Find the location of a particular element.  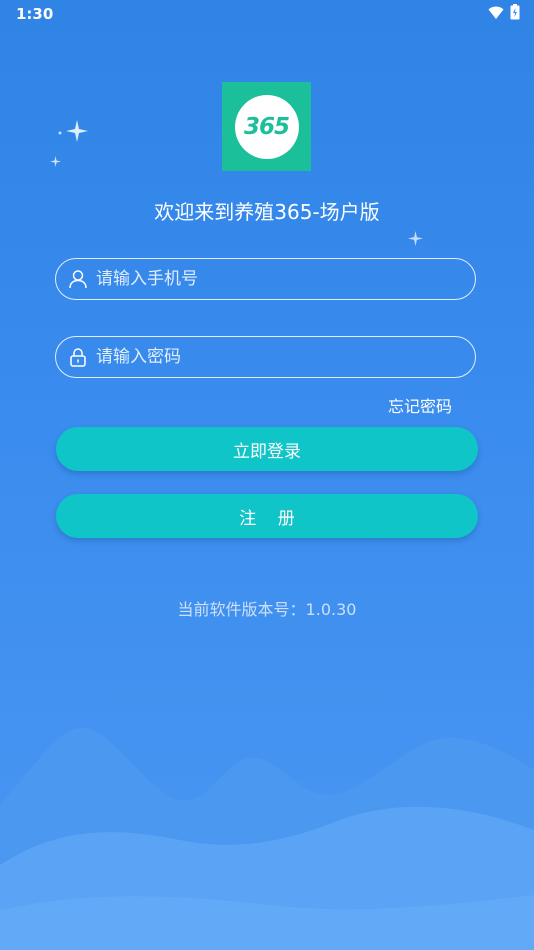

logo-circle: 365 is located at coordinates (266, 126).